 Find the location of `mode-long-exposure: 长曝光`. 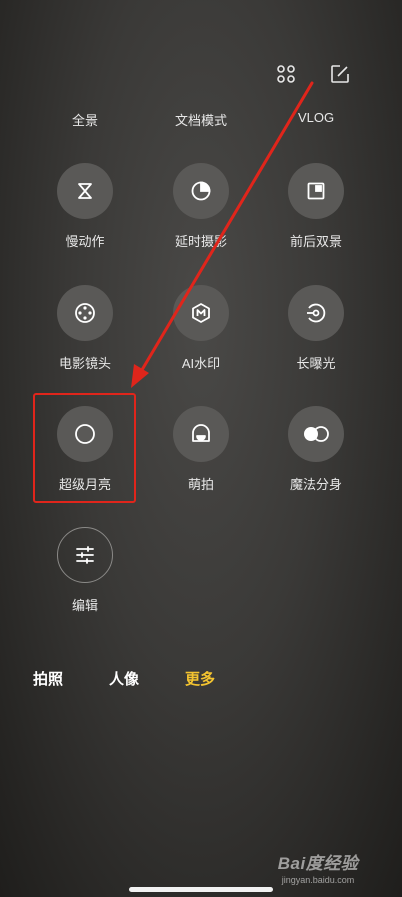

mode-long-exposure: 长曝光 is located at coordinates (316, 328).